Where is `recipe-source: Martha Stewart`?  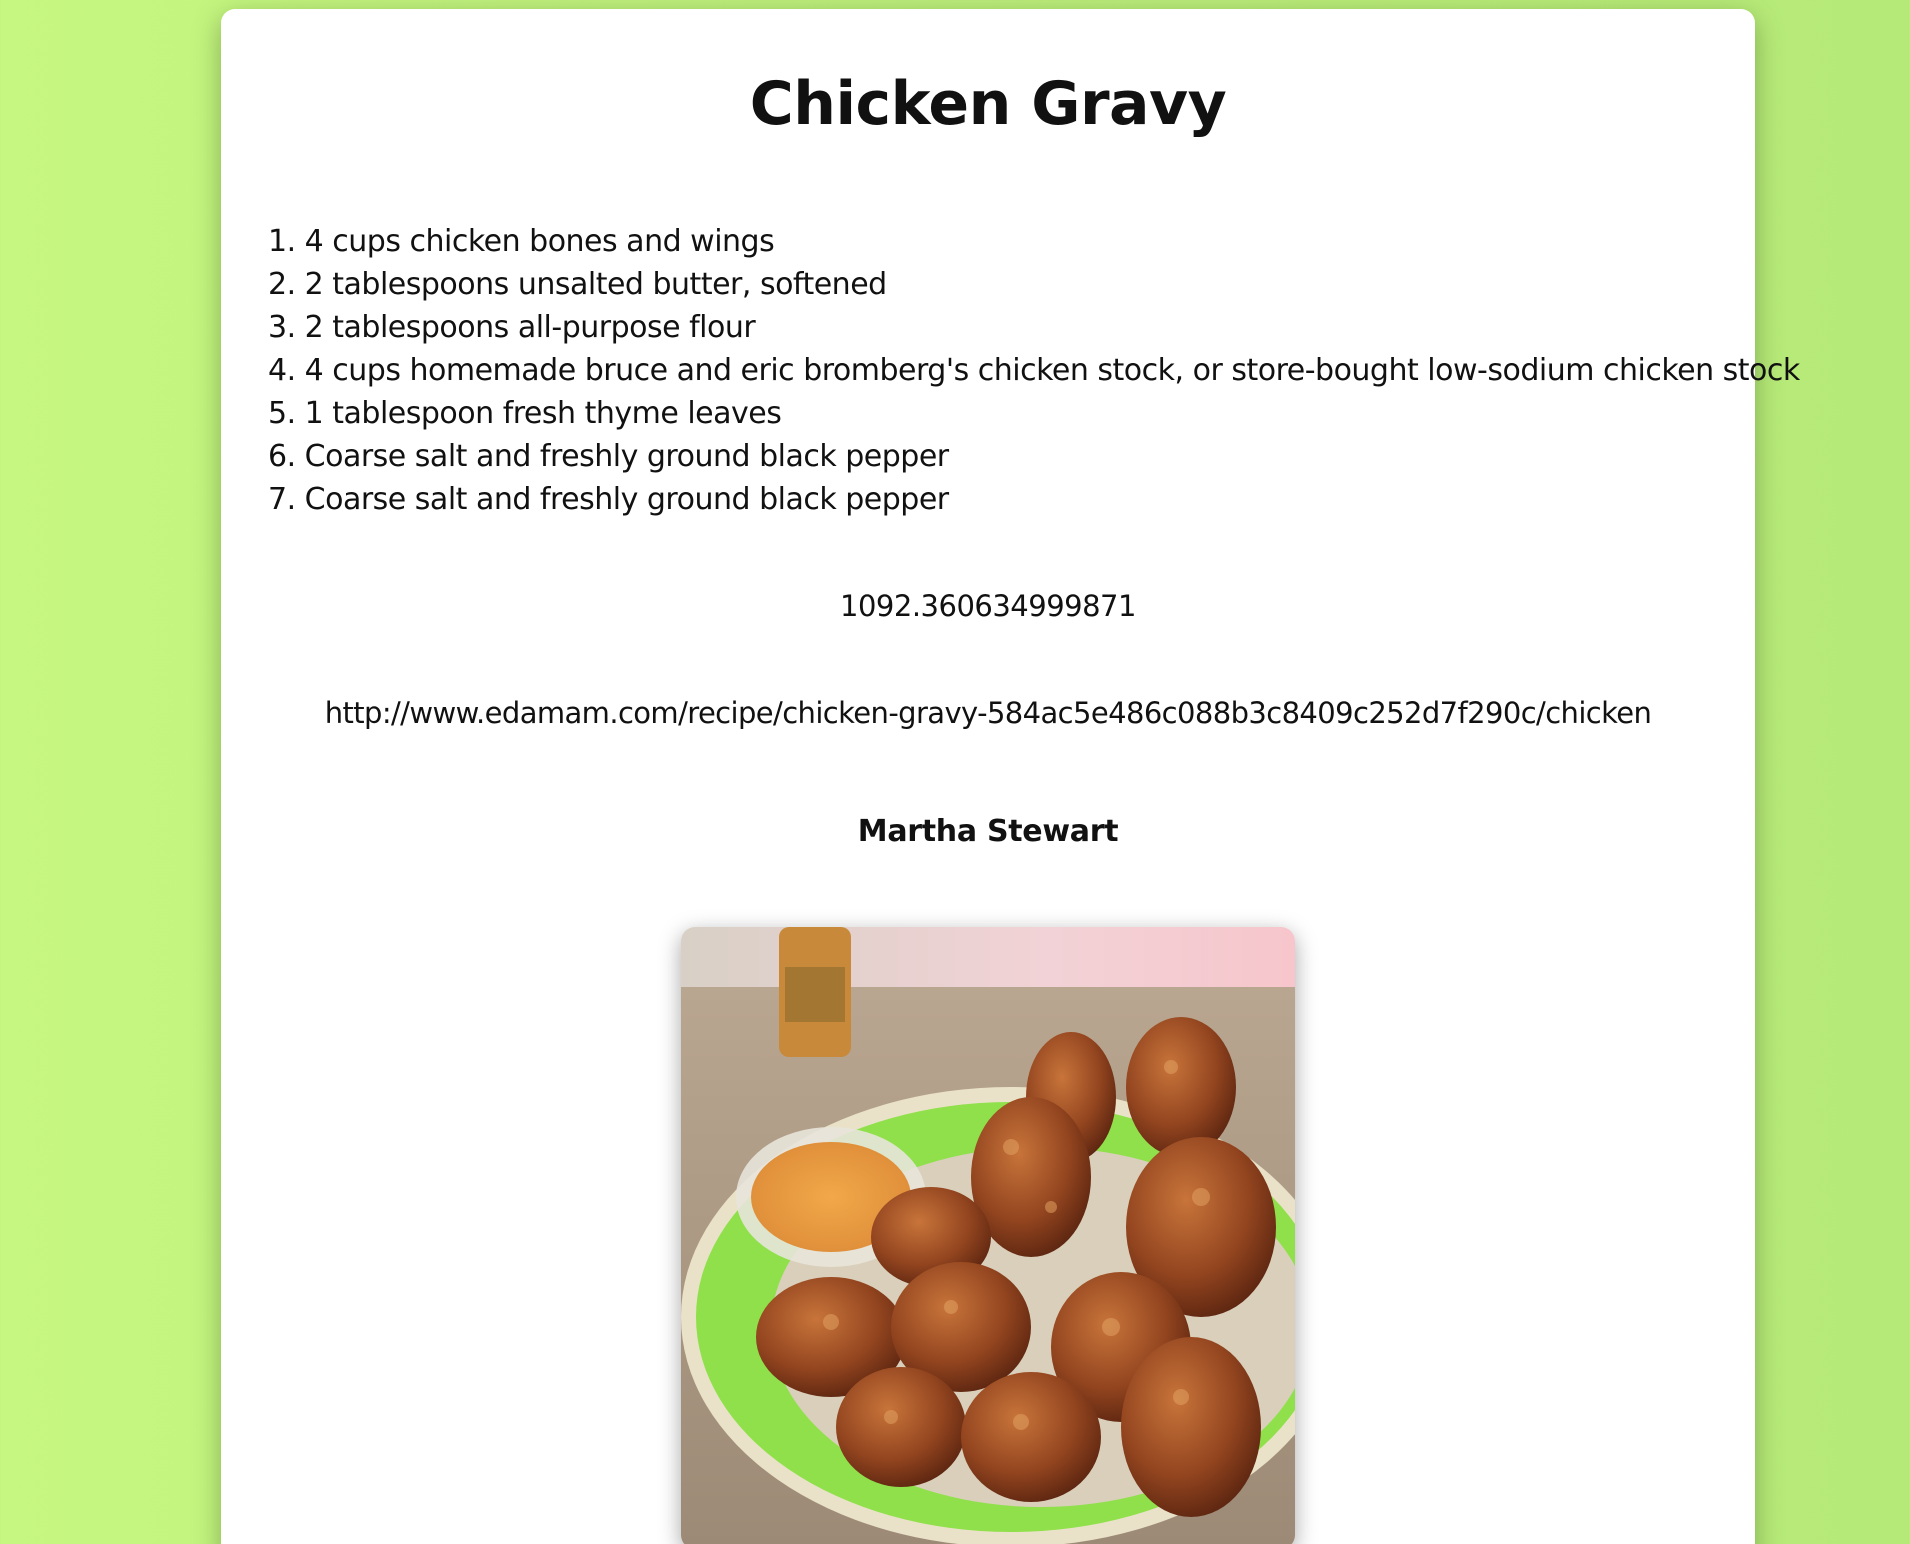
recipe-source: Martha Stewart is located at coordinates (988, 831).